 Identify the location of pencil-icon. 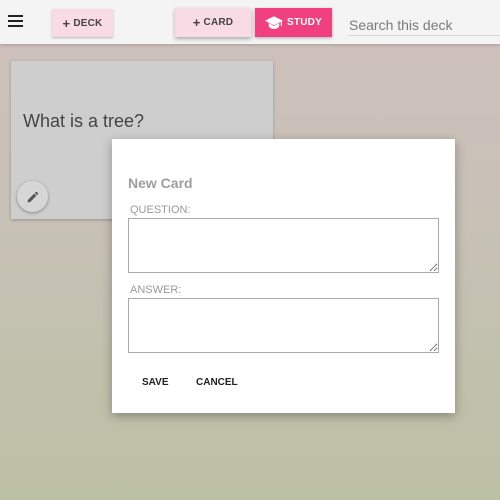
(32, 196).